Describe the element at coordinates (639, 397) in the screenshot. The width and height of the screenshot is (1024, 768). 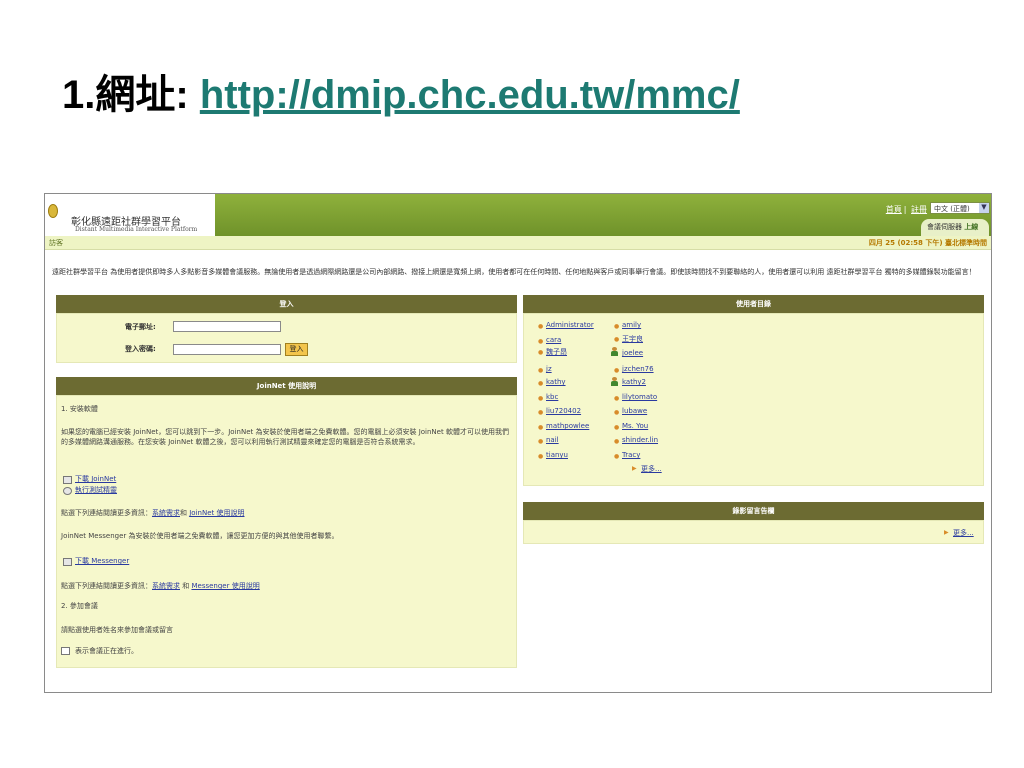
I see `user-link: lilytomato` at that location.